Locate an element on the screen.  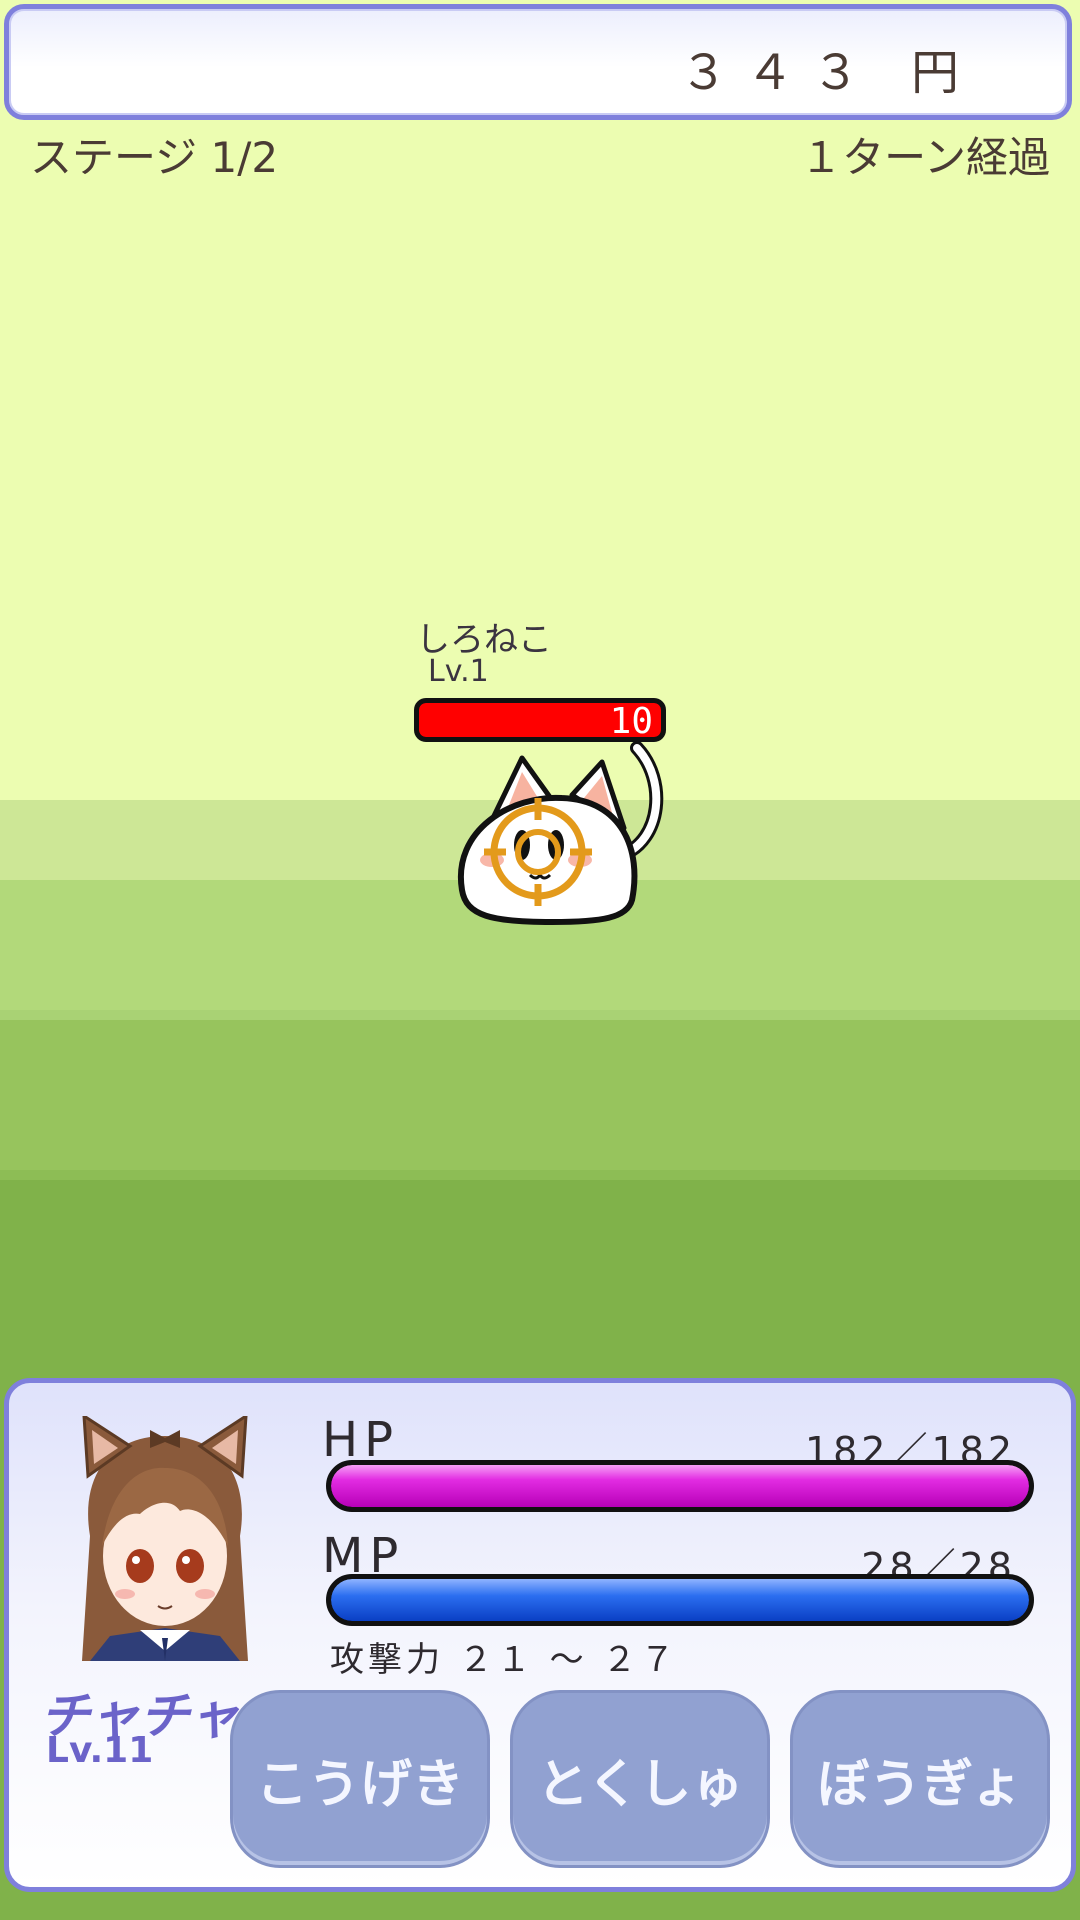
turn-counter: １ターン経過 is located at coordinates (925, 157).